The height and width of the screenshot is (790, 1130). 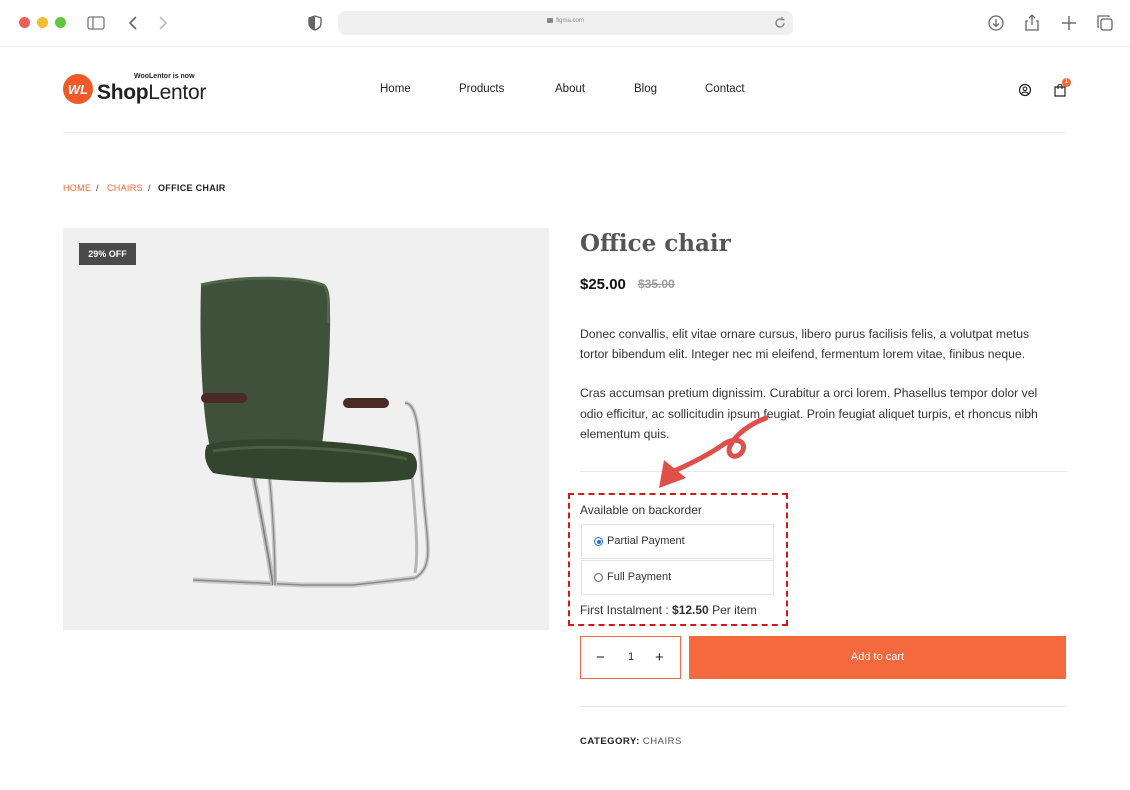 I want to click on quantity-value: 1, so click(x=631, y=657).